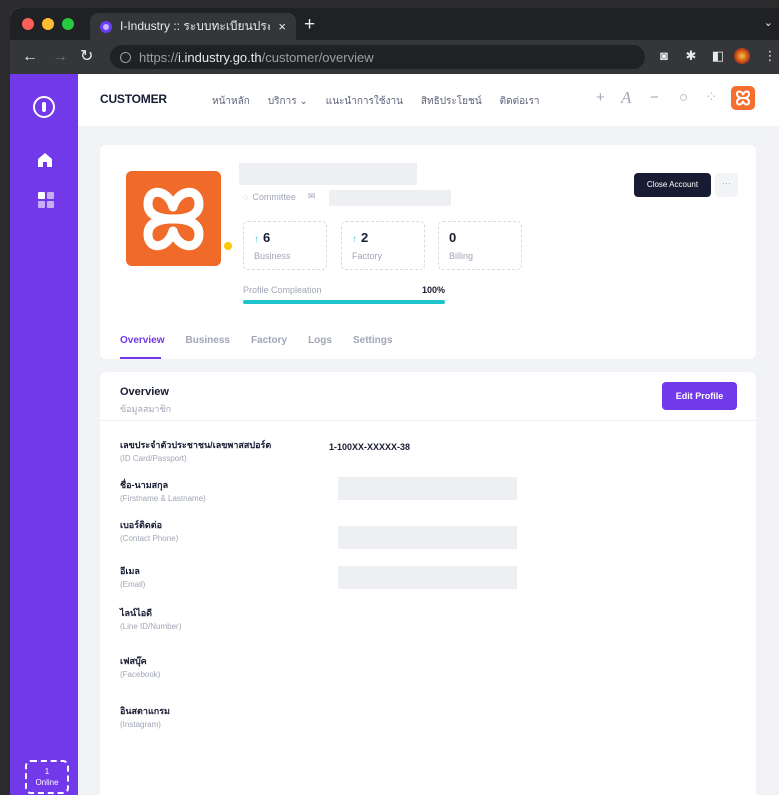 The image size is (779, 795). I want to click on close-account-button: Close Account, so click(672, 185).